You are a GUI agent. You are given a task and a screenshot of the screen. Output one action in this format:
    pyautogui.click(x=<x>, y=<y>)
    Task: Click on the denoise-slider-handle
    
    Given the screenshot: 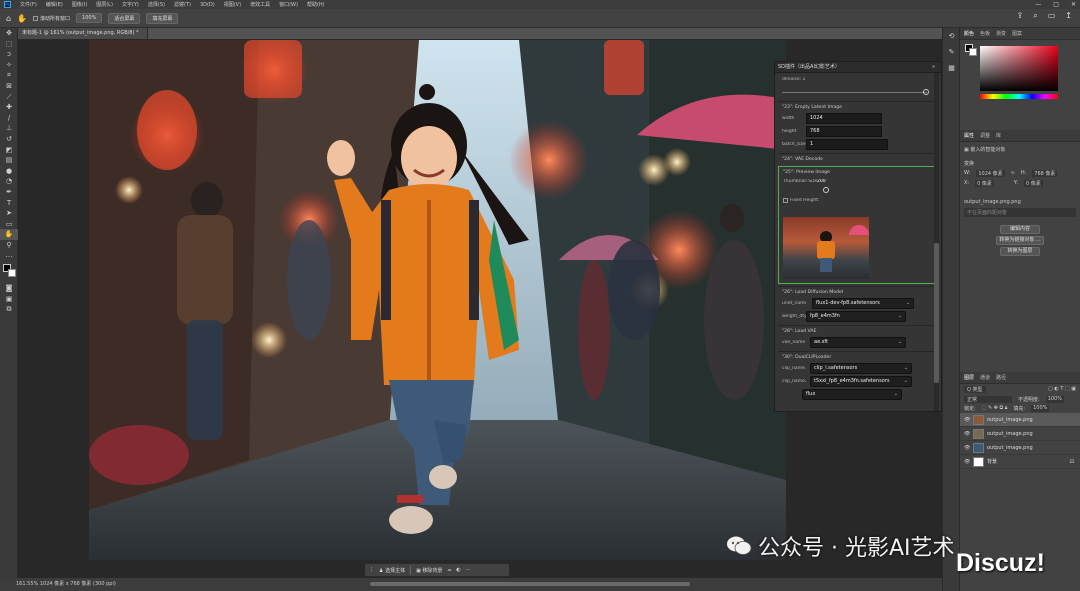 What is the action you would take?
    pyautogui.click(x=926, y=92)
    